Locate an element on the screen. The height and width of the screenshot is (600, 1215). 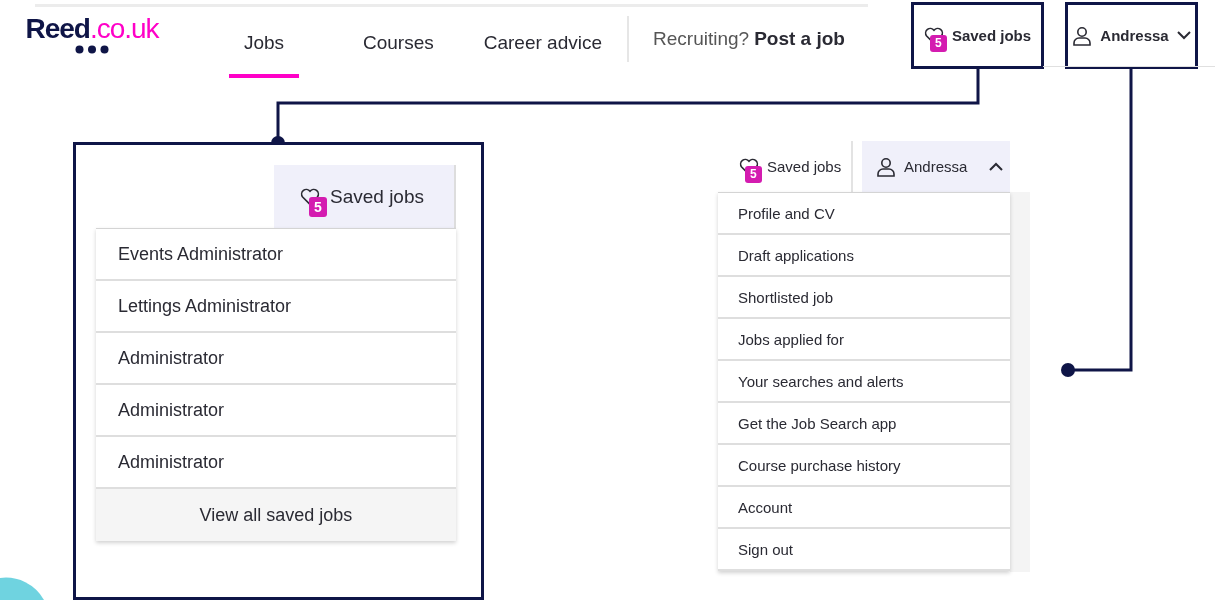
view-all-link: View all saved jobs is located at coordinates (276, 515).